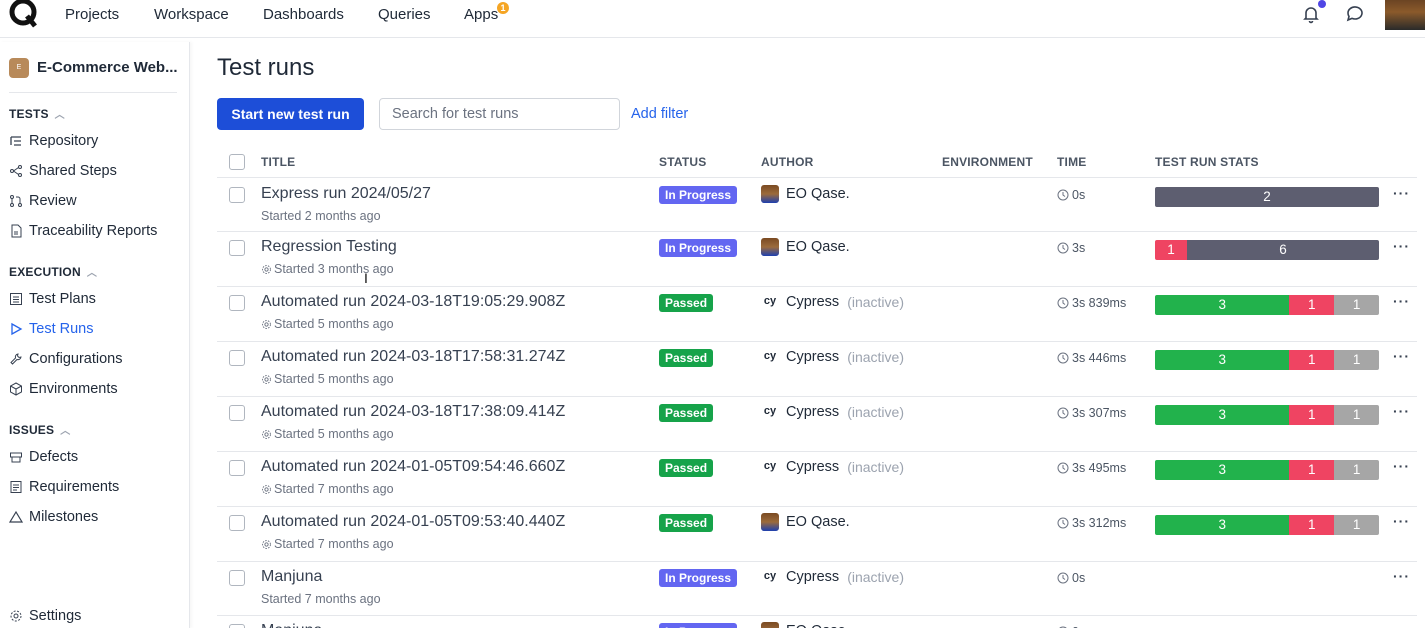 This screenshot has width=1425, height=628. I want to click on wrench-icon, so click(16, 359).